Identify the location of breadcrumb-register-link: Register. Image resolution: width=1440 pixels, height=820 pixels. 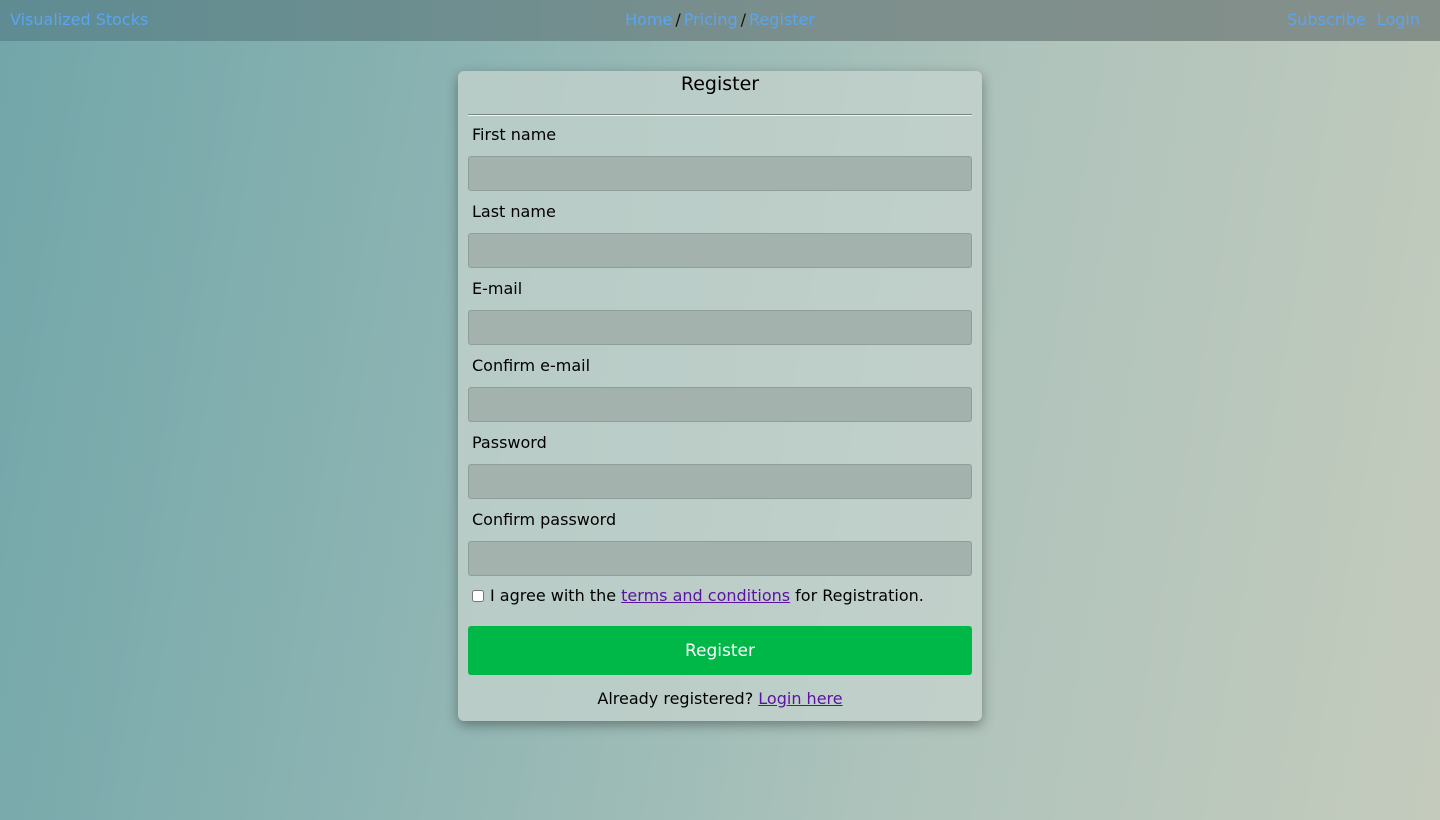
(782, 19).